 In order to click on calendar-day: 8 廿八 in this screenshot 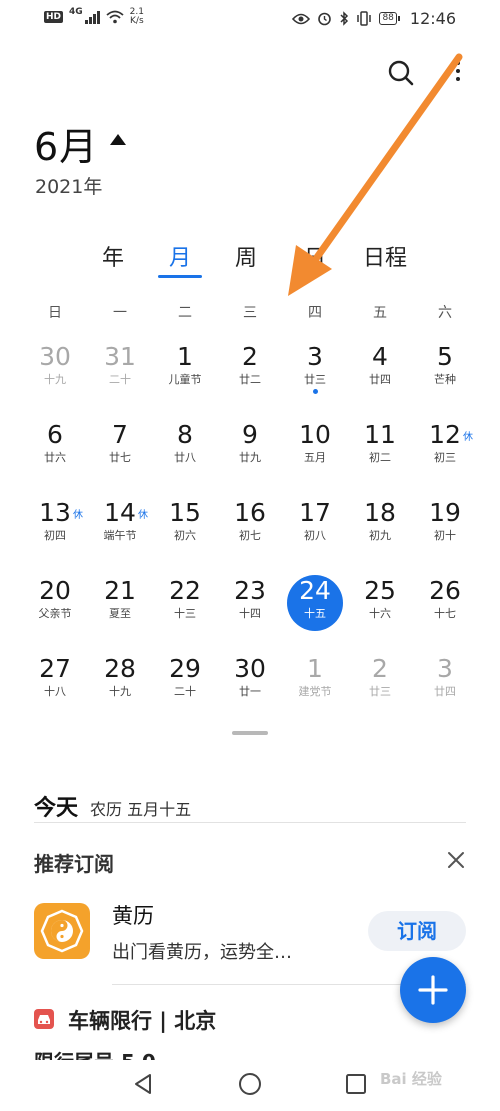, I will do `click(185, 455)`.